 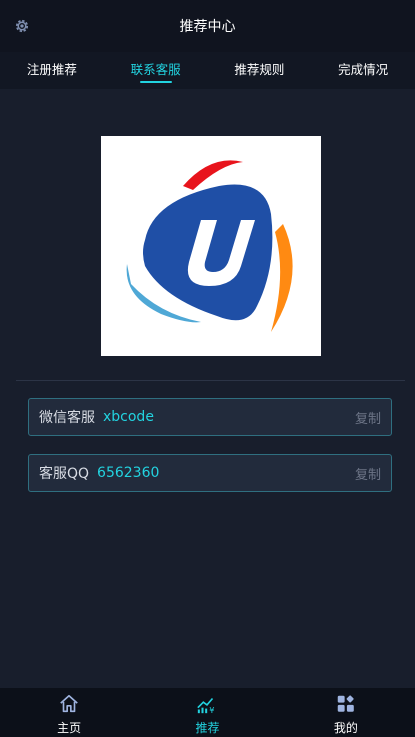 I want to click on wechat-contact-row: 微信客服 xbcode 复制, so click(x=210, y=417).